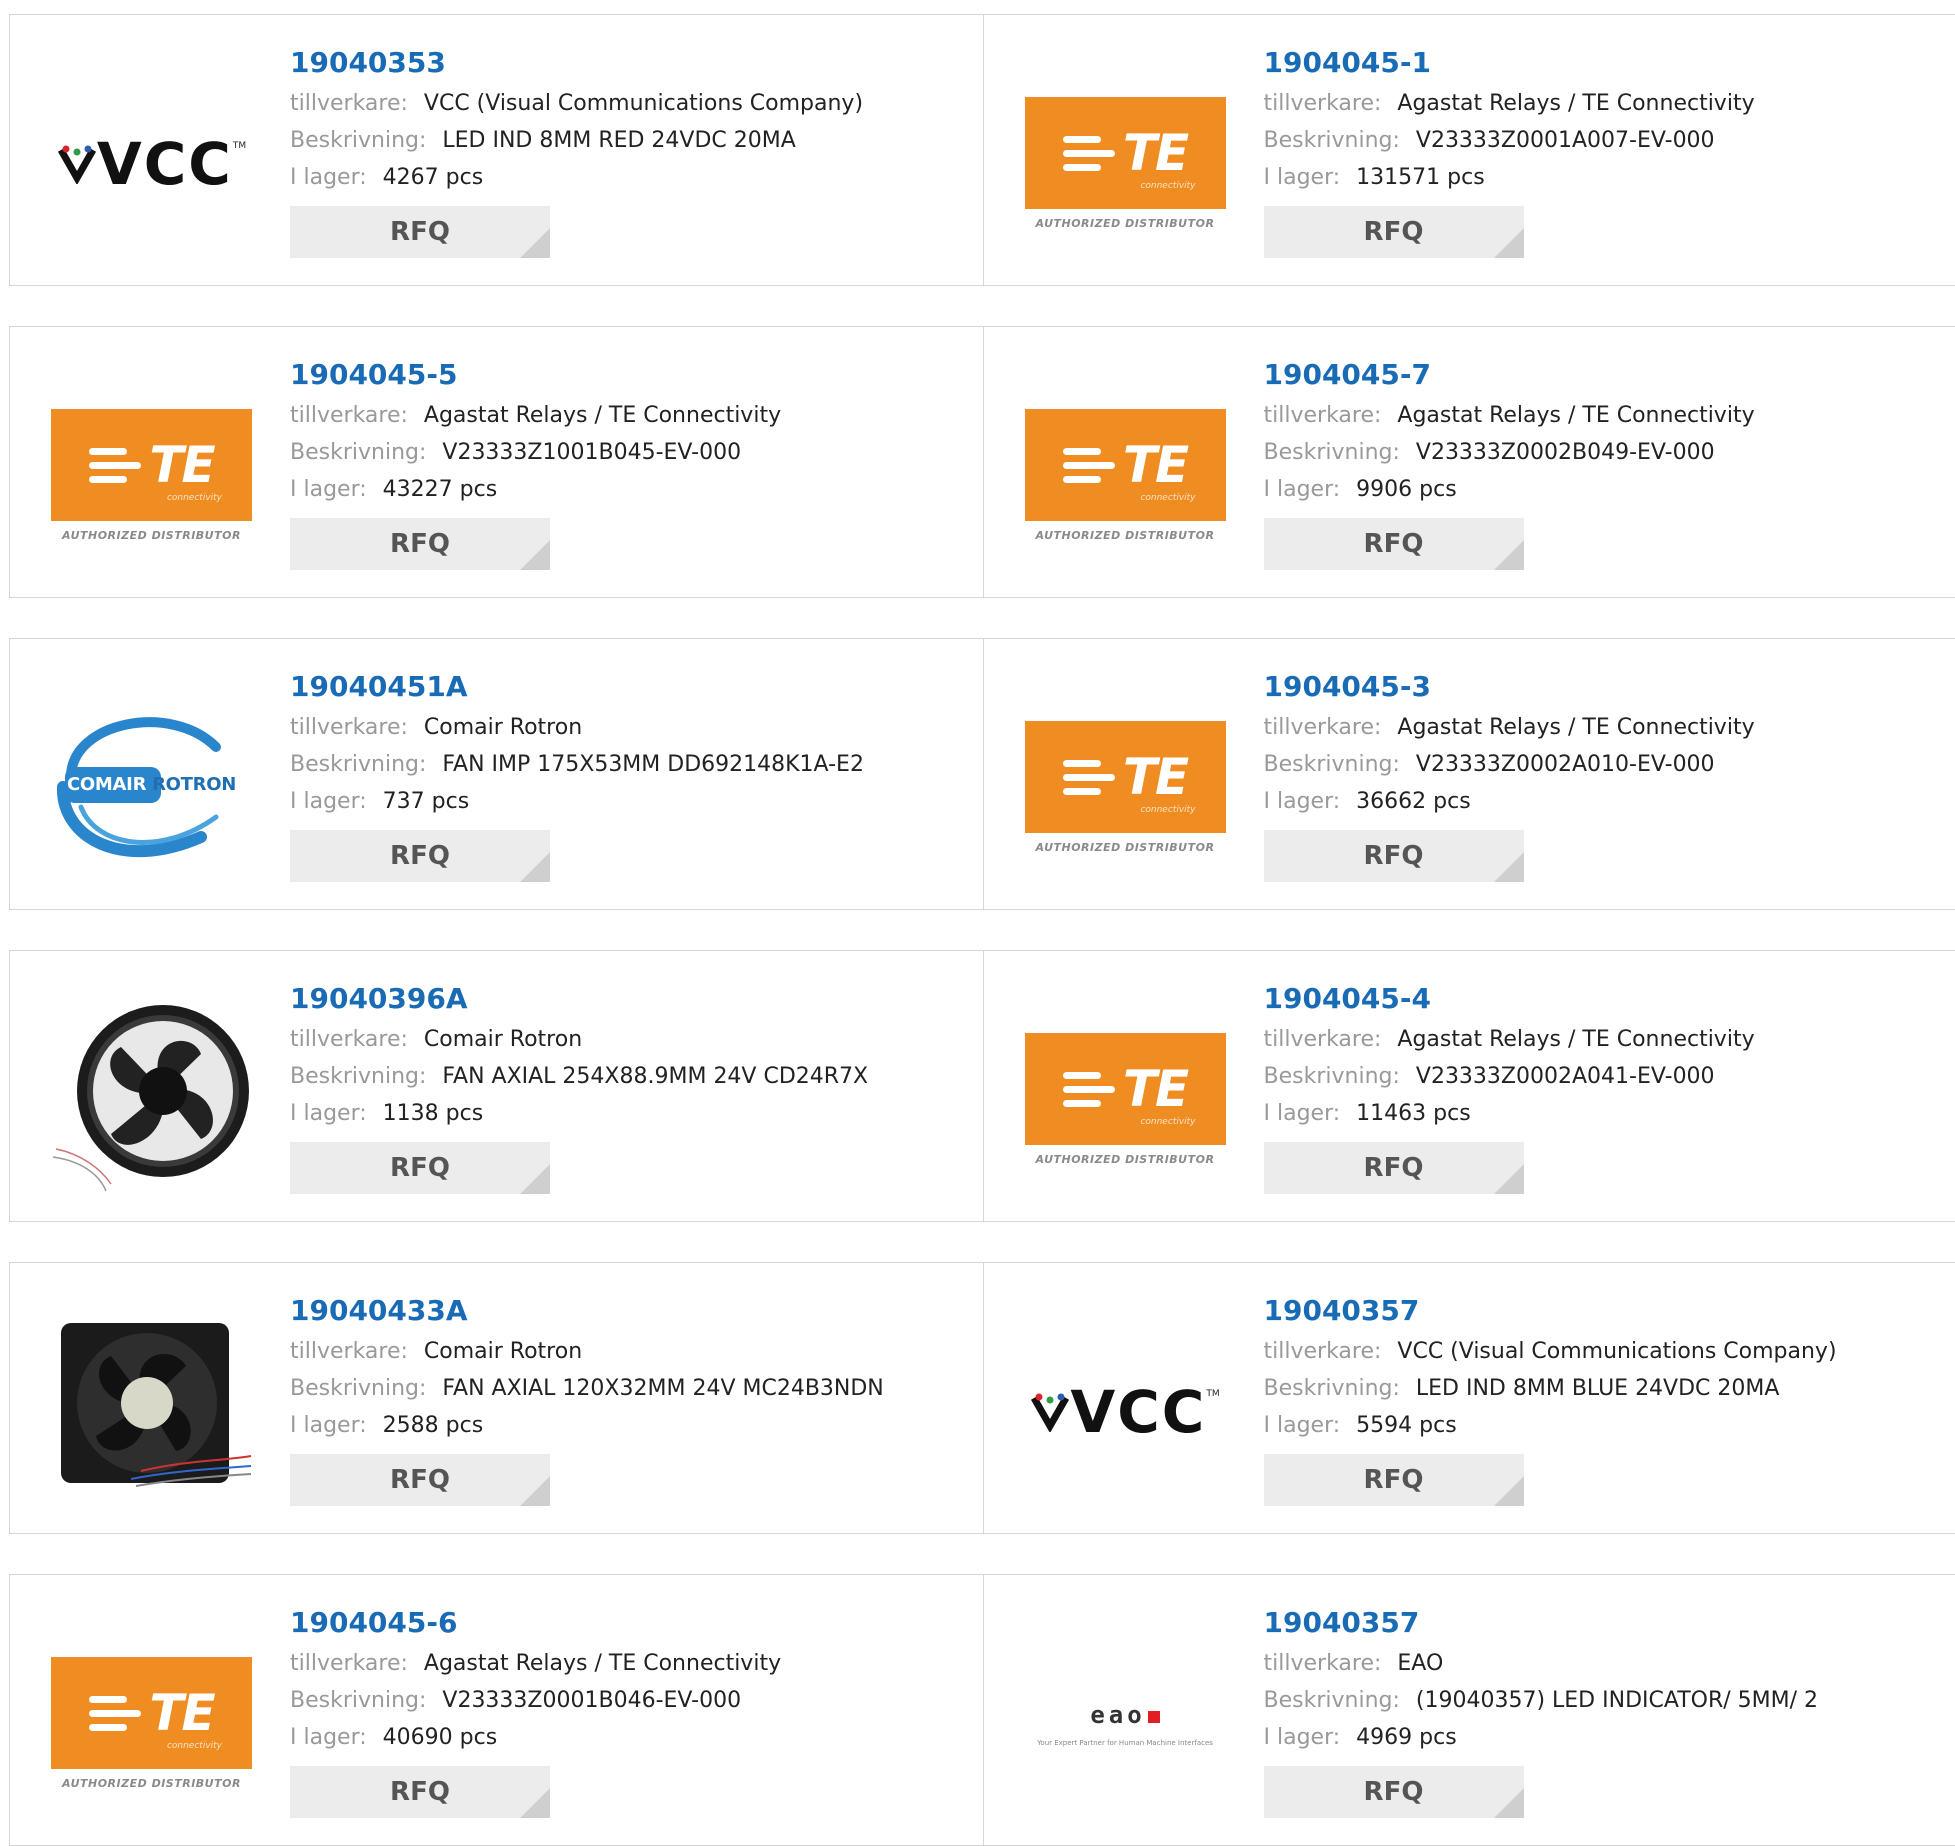 The image size is (1955, 1846). I want to click on vcc-logo-text: VCC, so click(1138, 1412).